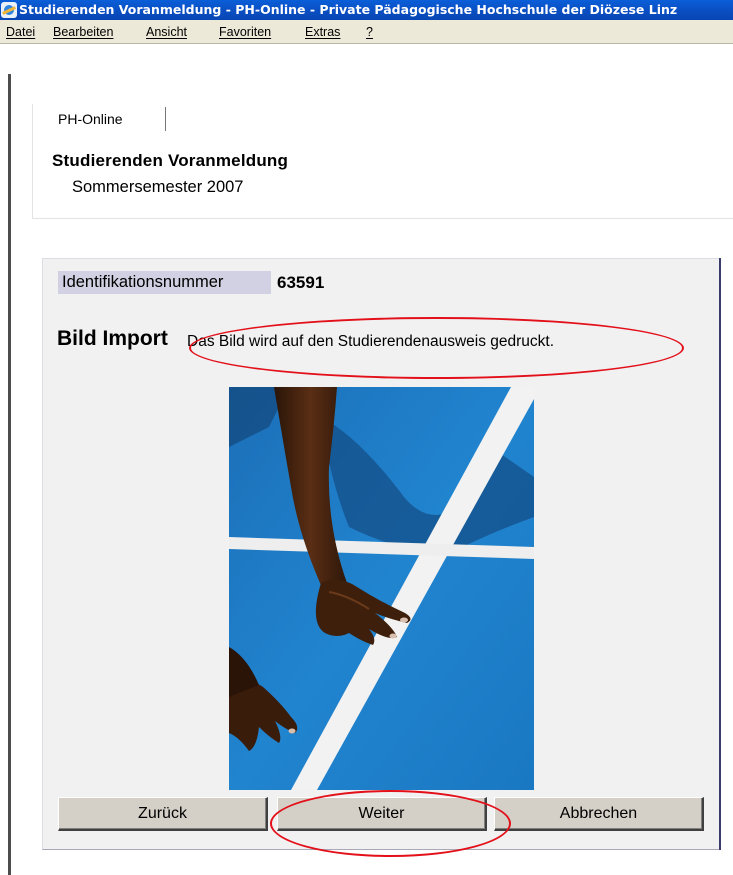 The height and width of the screenshot is (875, 733). Describe the element at coordinates (369, 32) in the screenshot. I see `menu-help: ?` at that location.